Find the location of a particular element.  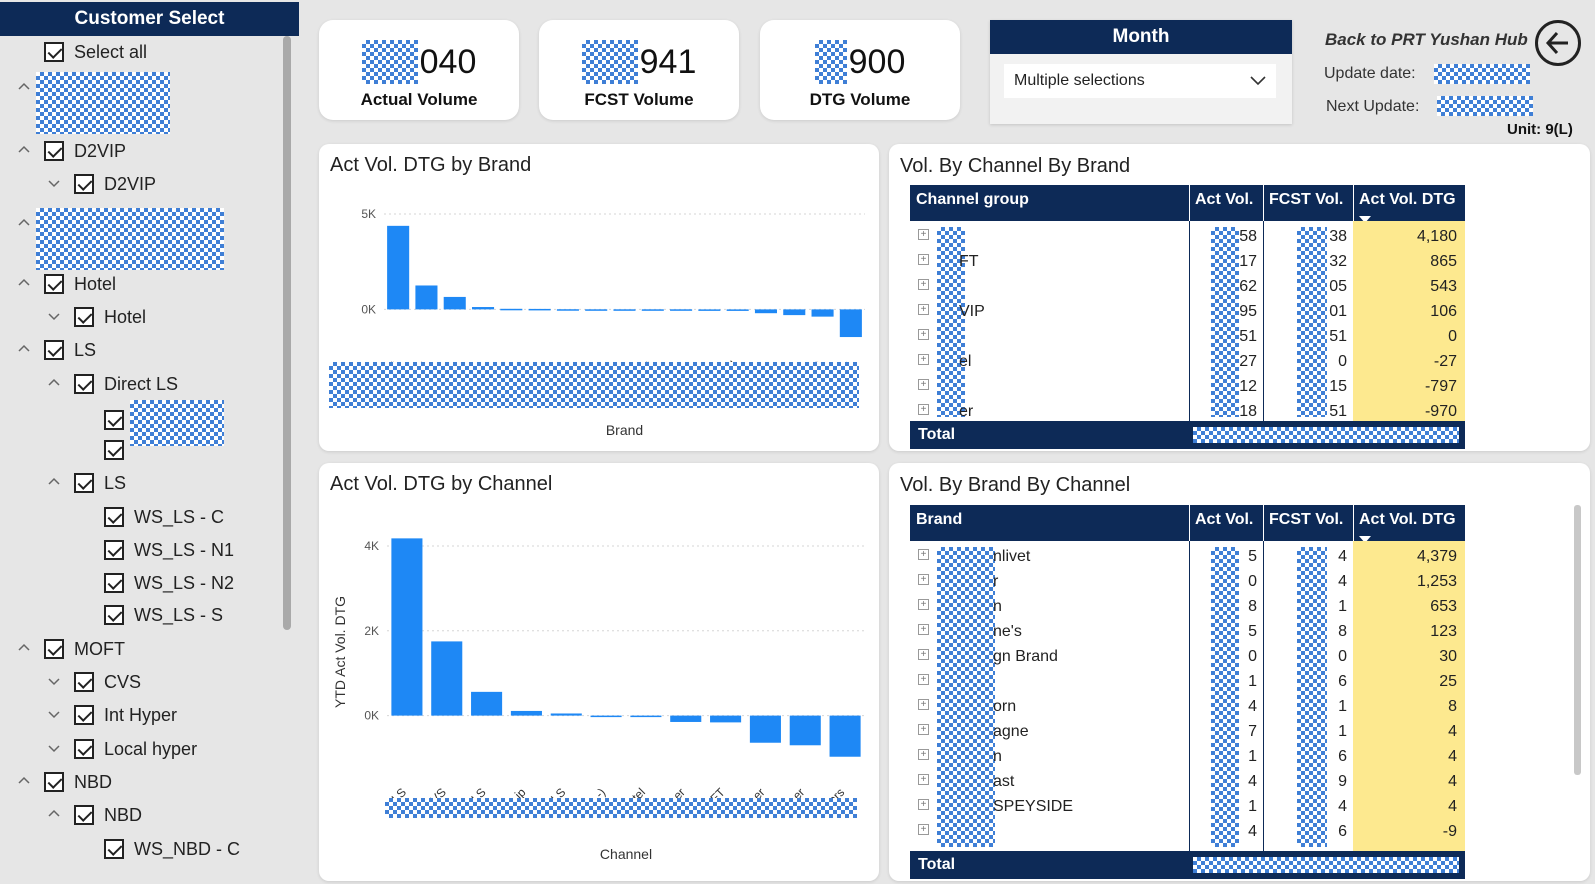

tree-item: WS_LS - C is located at coordinates (164, 517).